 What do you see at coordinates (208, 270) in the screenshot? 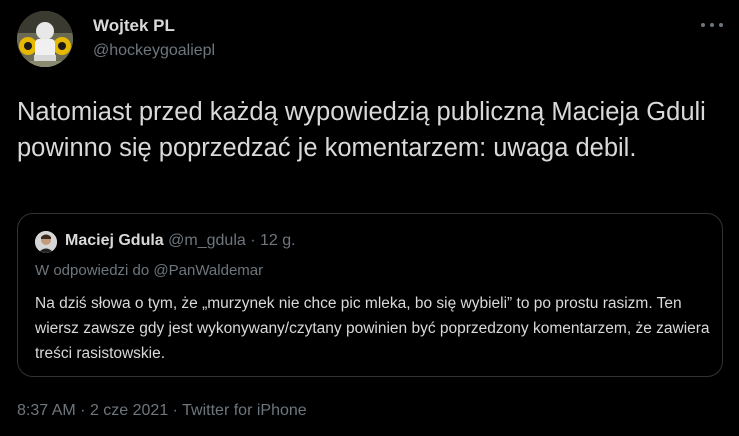
I see `reply-to-link: @PanWaldemar` at bounding box center [208, 270].